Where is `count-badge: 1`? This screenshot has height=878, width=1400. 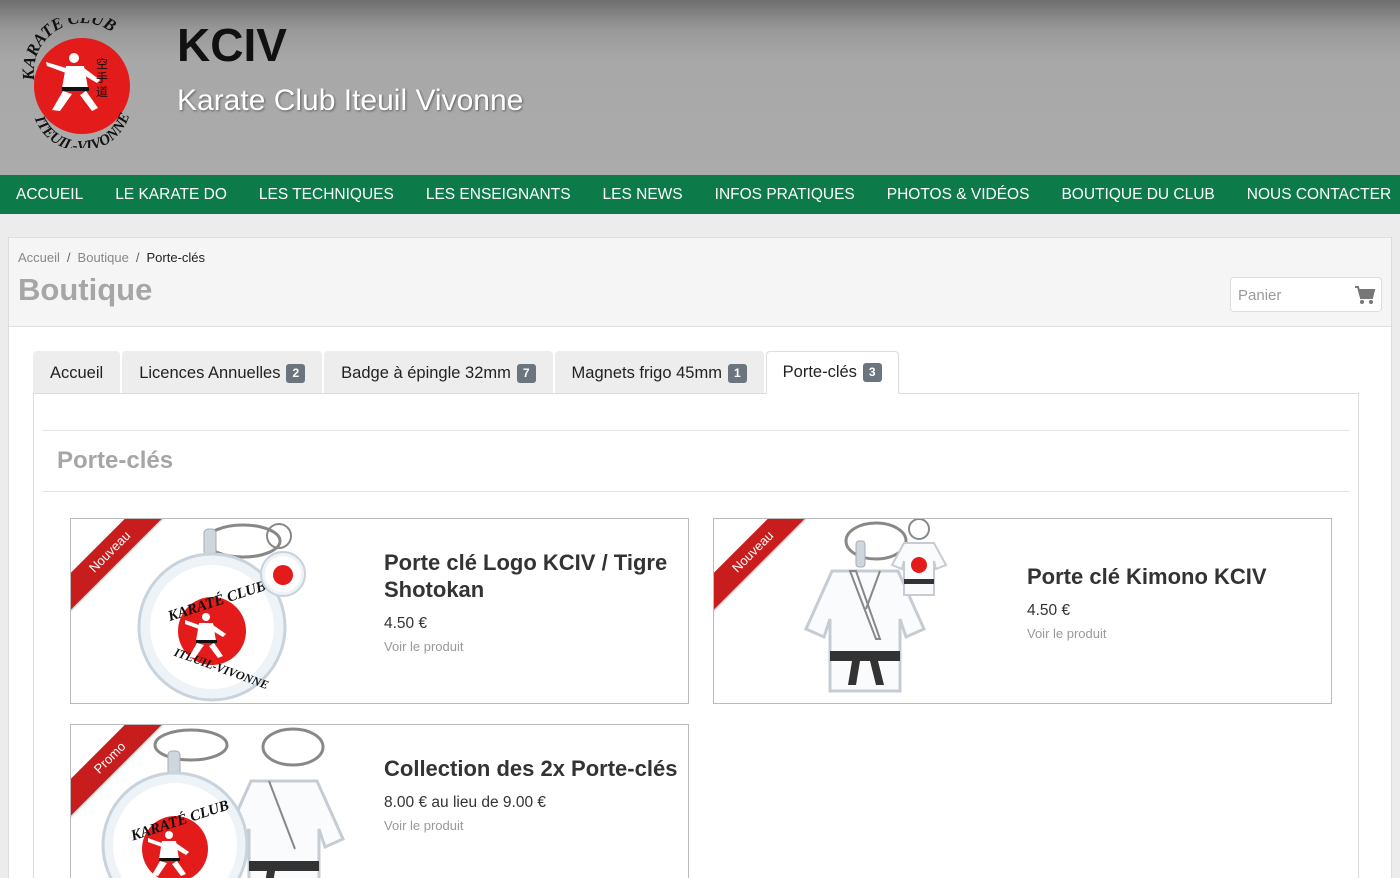
count-badge: 1 is located at coordinates (737, 373).